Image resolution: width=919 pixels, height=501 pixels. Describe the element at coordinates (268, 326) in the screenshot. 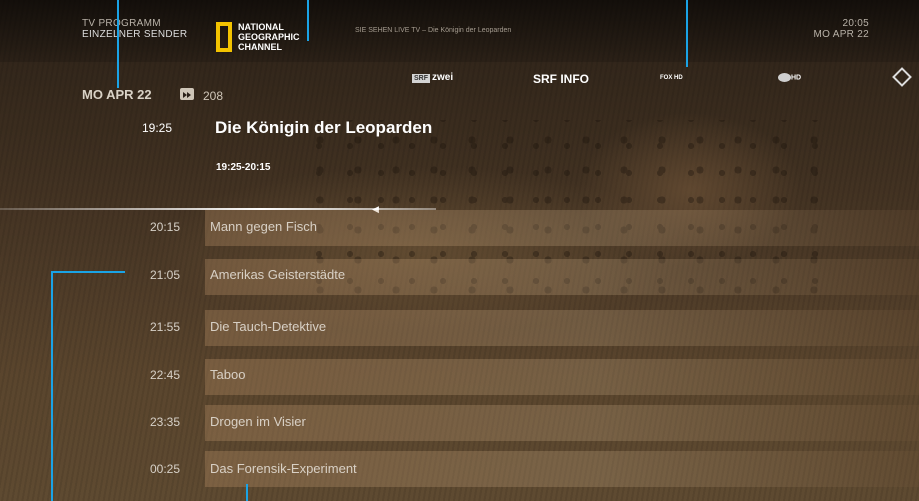

I see `schedule-title: Die Tauch-Detektive` at that location.